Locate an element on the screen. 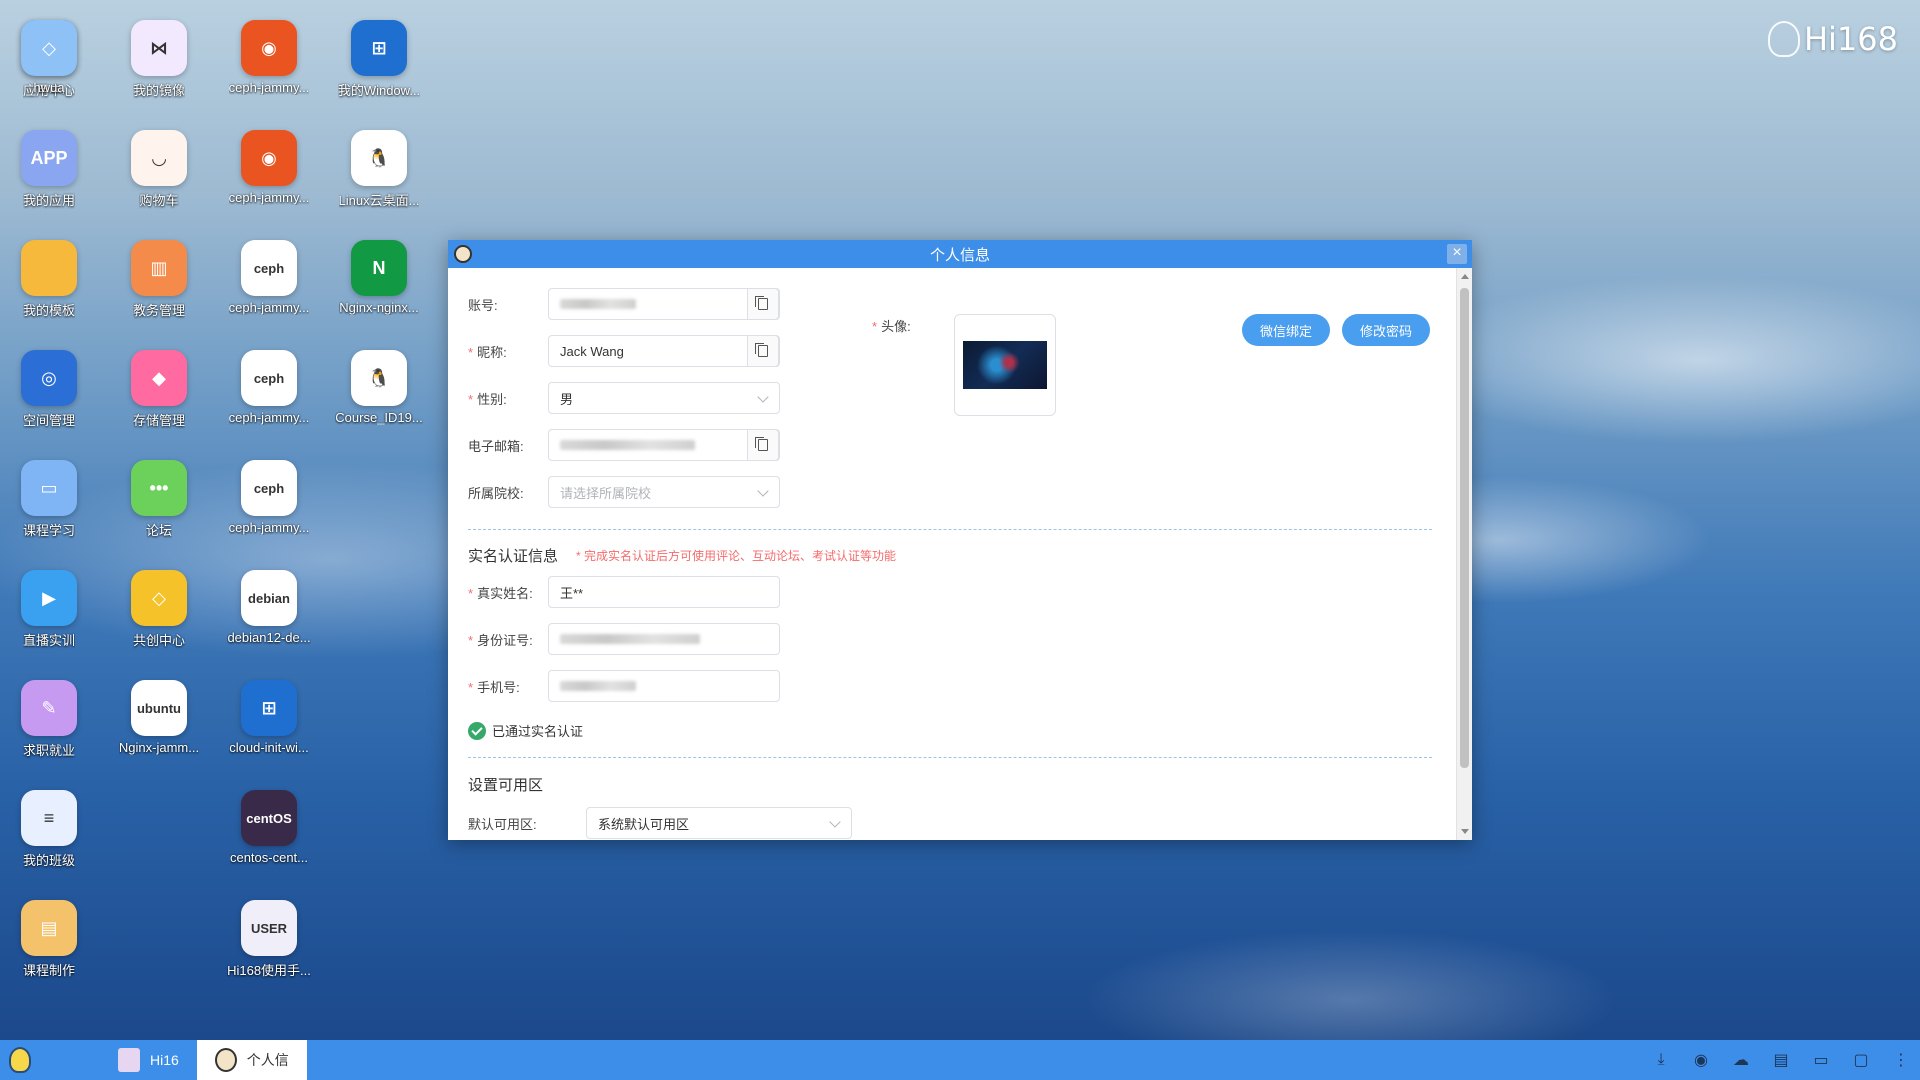 The image size is (1920, 1080). desktop-icon: ⋈ 我的镜像 is located at coordinates (159, 70).